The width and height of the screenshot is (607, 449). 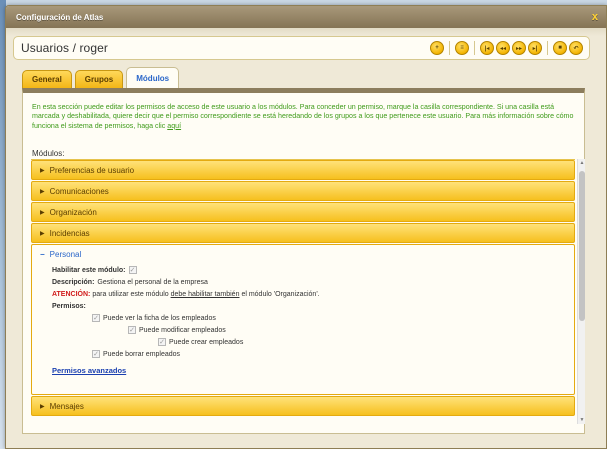 What do you see at coordinates (159, 318) in the screenshot?
I see `permission-label: Puede ver la ficha de los empleados` at bounding box center [159, 318].